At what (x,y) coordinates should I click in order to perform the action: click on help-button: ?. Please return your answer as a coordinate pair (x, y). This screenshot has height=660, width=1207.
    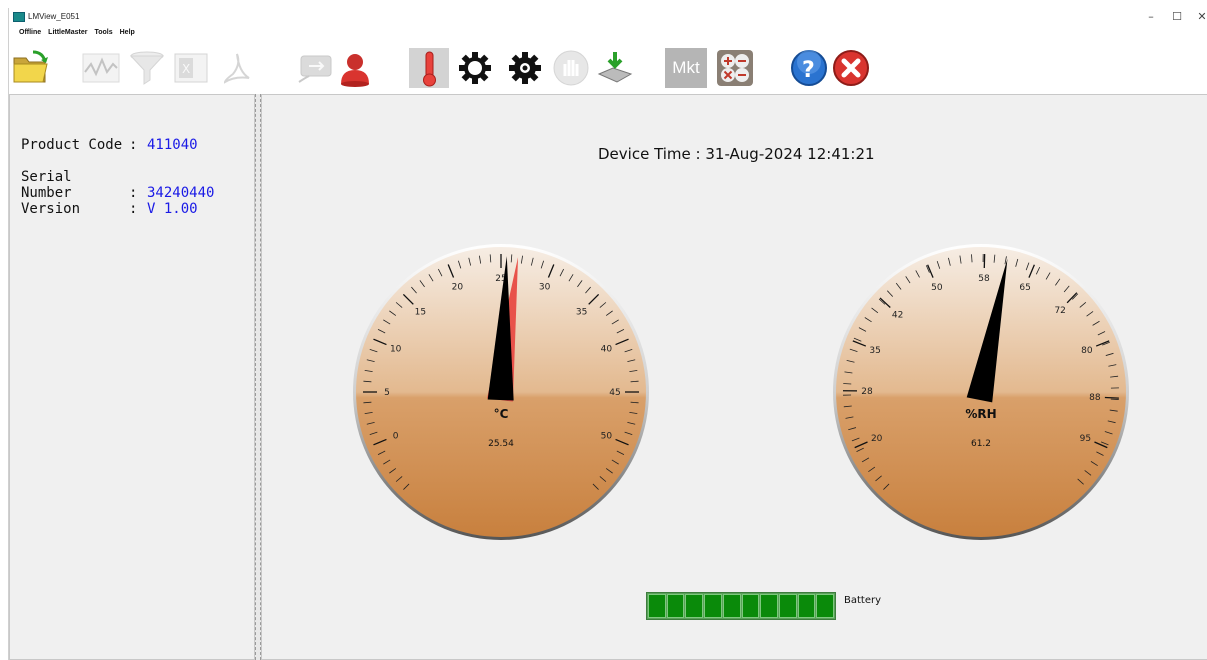
    Looking at the image, I should click on (809, 68).